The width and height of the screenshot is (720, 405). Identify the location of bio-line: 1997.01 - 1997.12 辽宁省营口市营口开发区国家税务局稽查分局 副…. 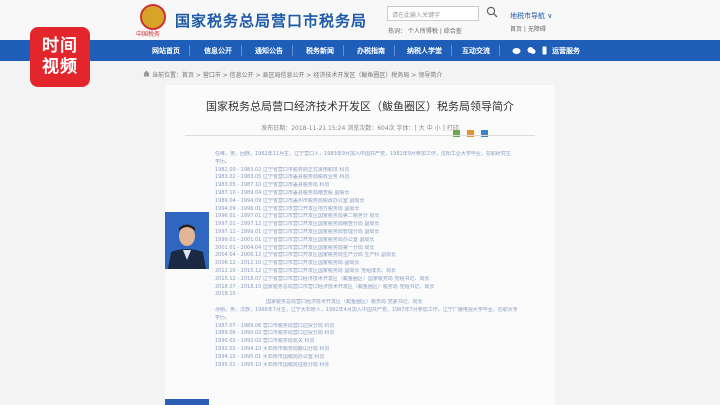
(297, 224).